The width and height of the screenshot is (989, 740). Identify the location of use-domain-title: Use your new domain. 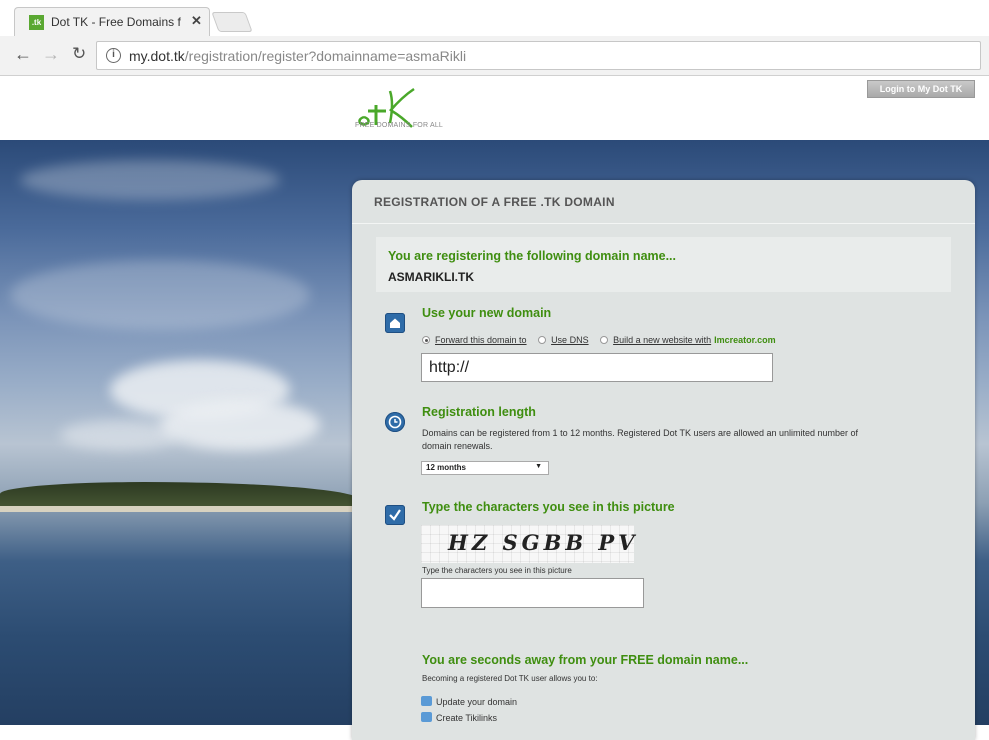
(487, 313).